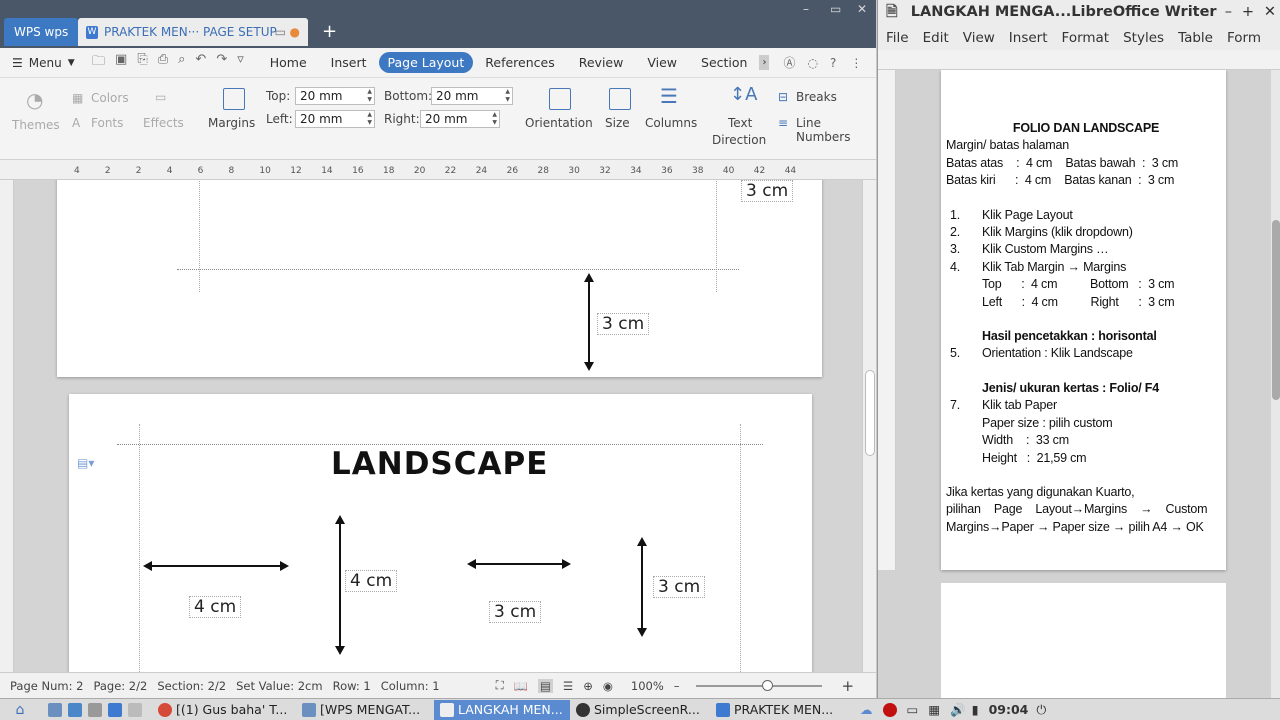  I want to click on zoom-in-icon: +, so click(848, 686).